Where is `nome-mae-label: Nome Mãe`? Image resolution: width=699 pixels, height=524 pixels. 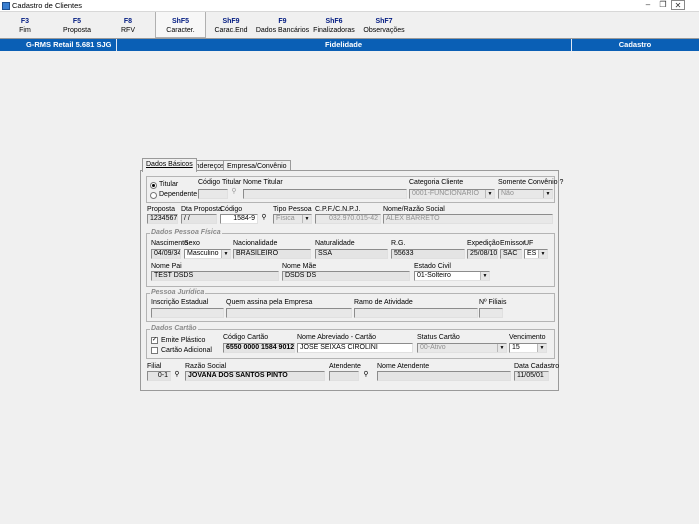 nome-mae-label: Nome Mãe is located at coordinates (299, 266).